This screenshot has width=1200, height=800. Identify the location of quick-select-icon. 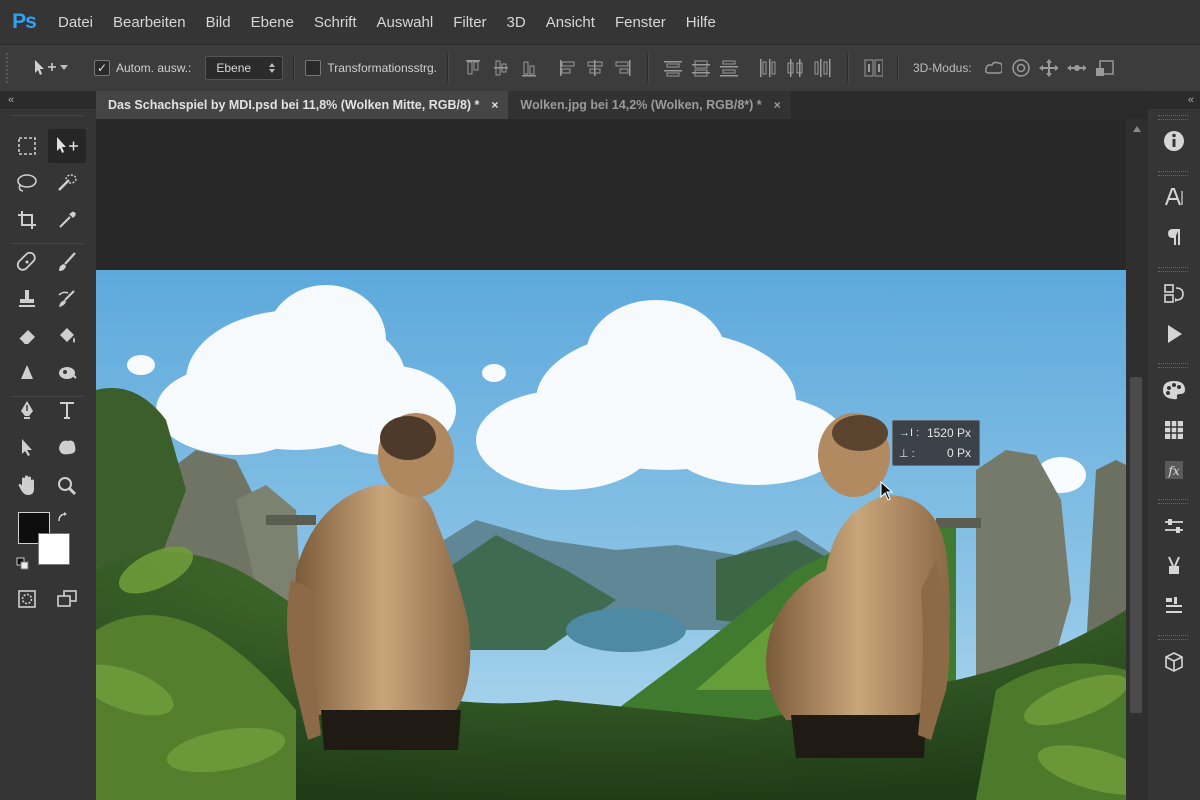
(67, 182).